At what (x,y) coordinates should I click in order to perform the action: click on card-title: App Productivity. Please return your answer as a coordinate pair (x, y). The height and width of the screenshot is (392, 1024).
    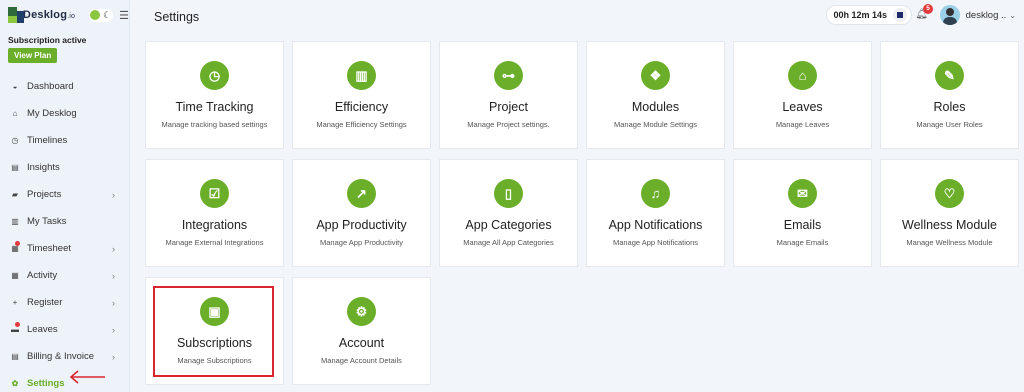
    Looking at the image, I should click on (361, 225).